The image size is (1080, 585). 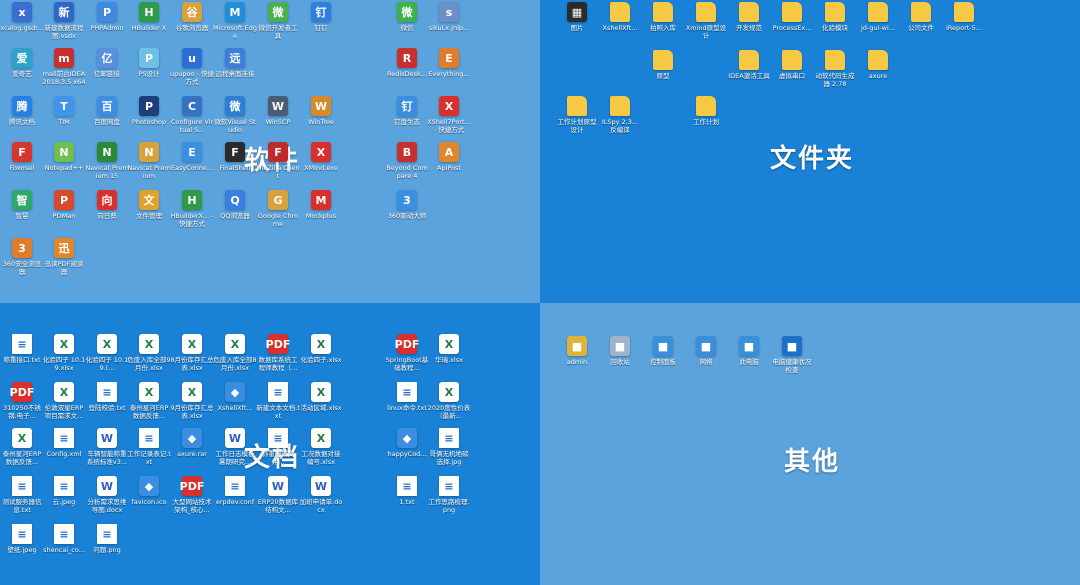 What do you see at coordinates (235, 157) in the screenshot?
I see `desktop-shortcut: F FinalShell` at bounding box center [235, 157].